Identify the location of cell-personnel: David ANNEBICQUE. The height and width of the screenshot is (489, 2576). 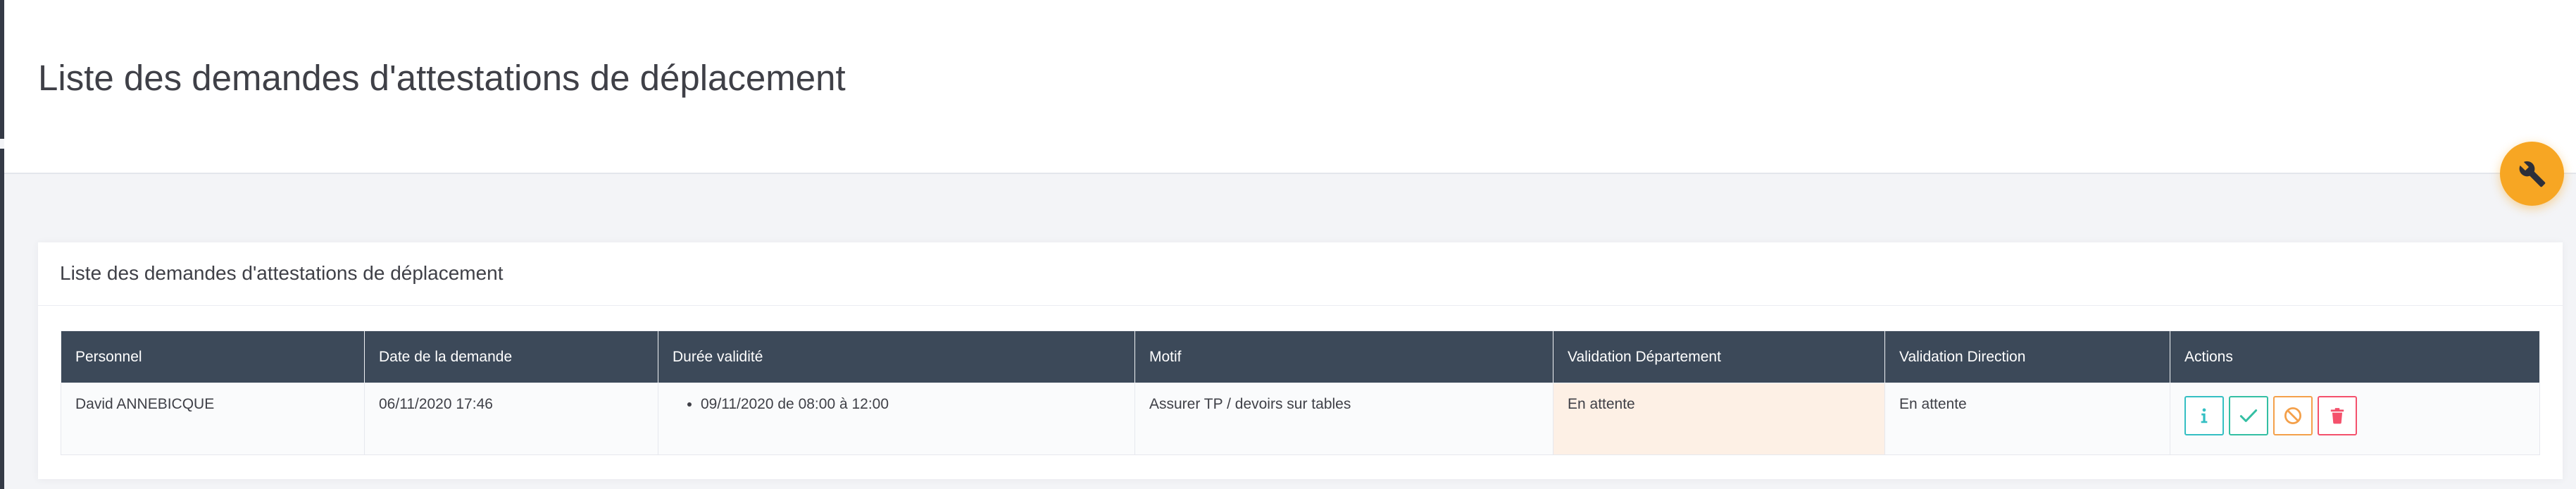
(213, 419).